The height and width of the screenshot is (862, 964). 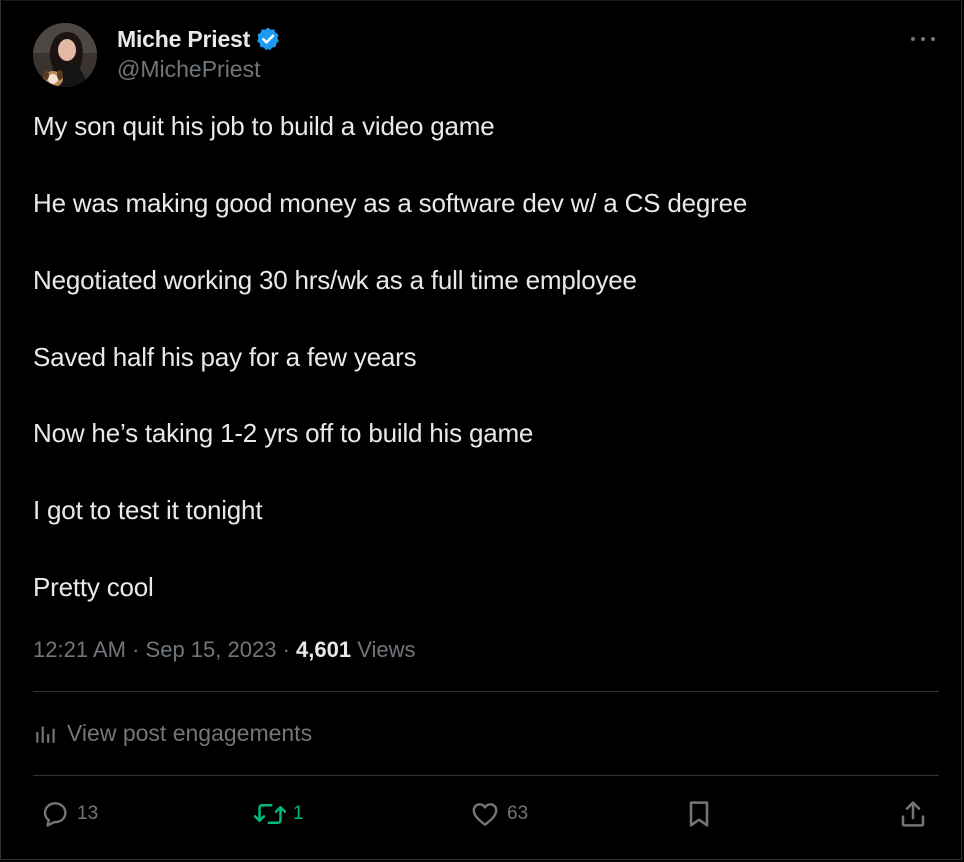 I want to click on tweet-meta: 12:21 AM · Sep 15, 2023 · 4,601 Views, so click(x=224, y=650).